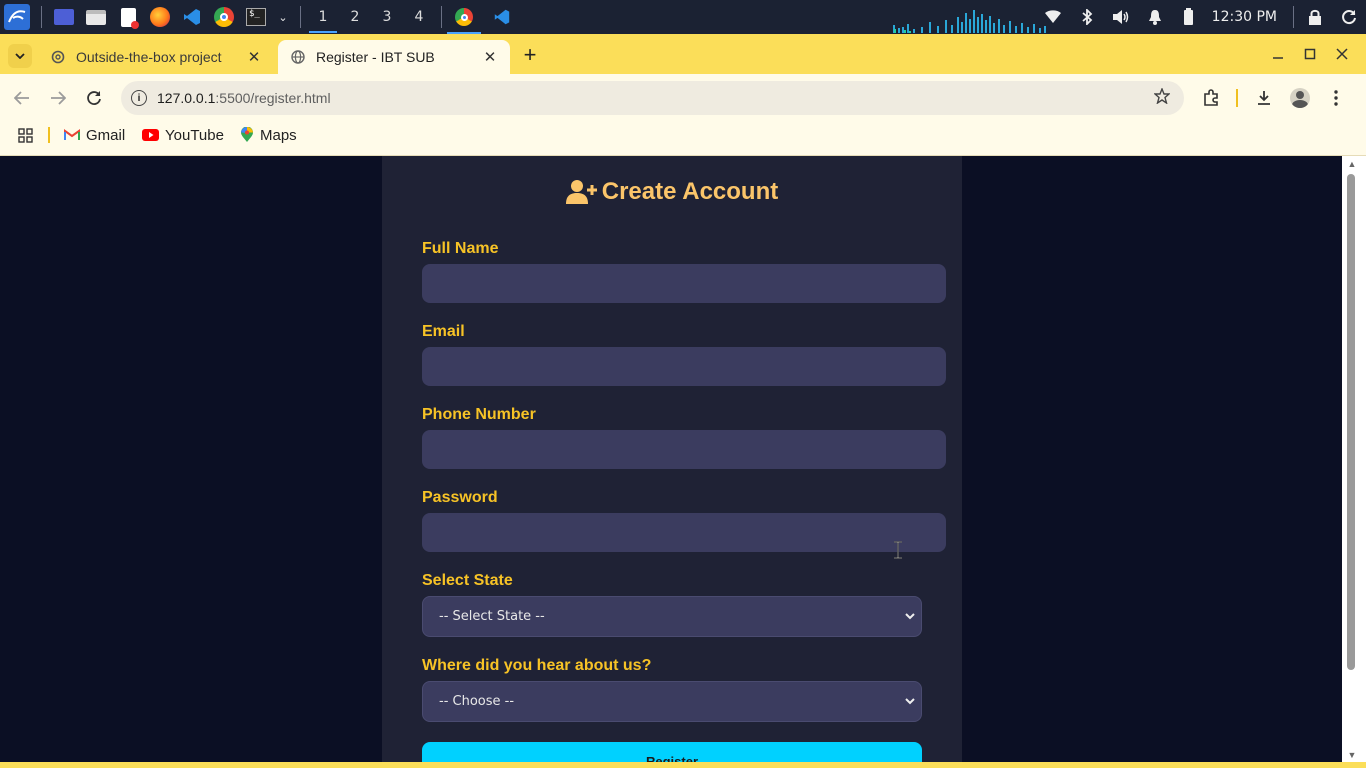 Image resolution: width=1366 pixels, height=768 pixels. What do you see at coordinates (106, 135) in the screenshot?
I see `bookmark-label: Gmail` at bounding box center [106, 135].